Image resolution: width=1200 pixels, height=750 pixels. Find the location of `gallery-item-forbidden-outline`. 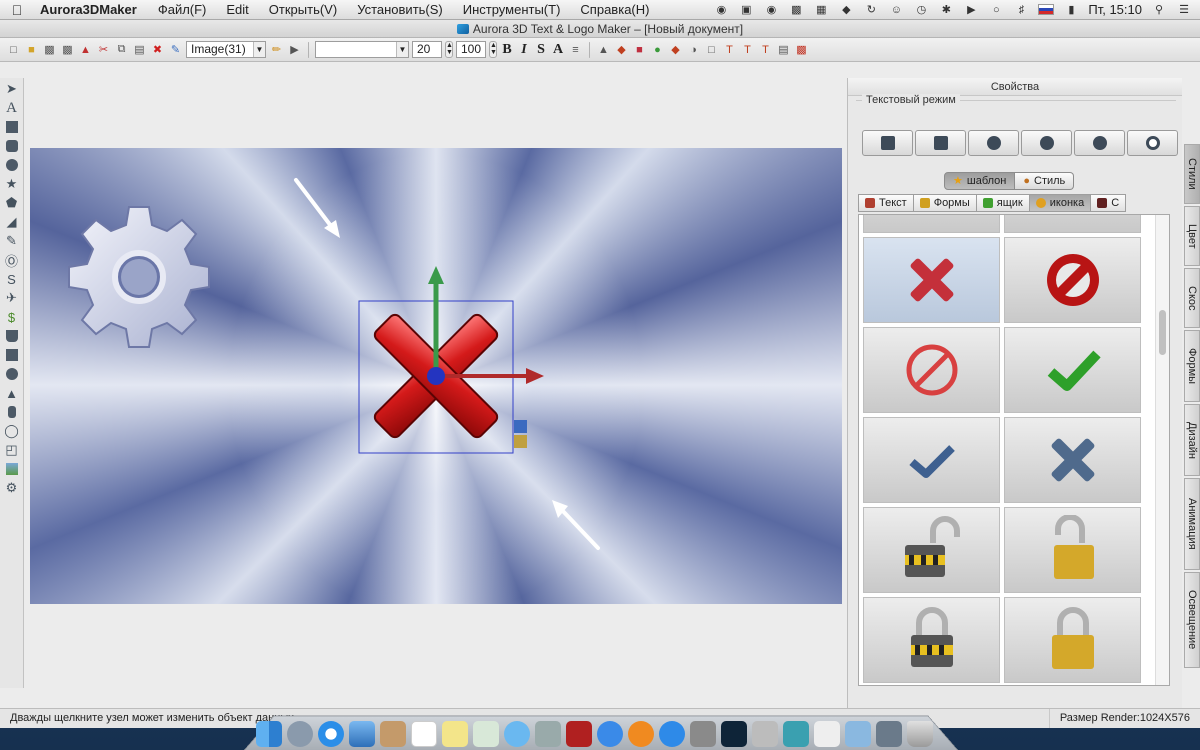

gallery-item-forbidden-outline is located at coordinates (931, 370).